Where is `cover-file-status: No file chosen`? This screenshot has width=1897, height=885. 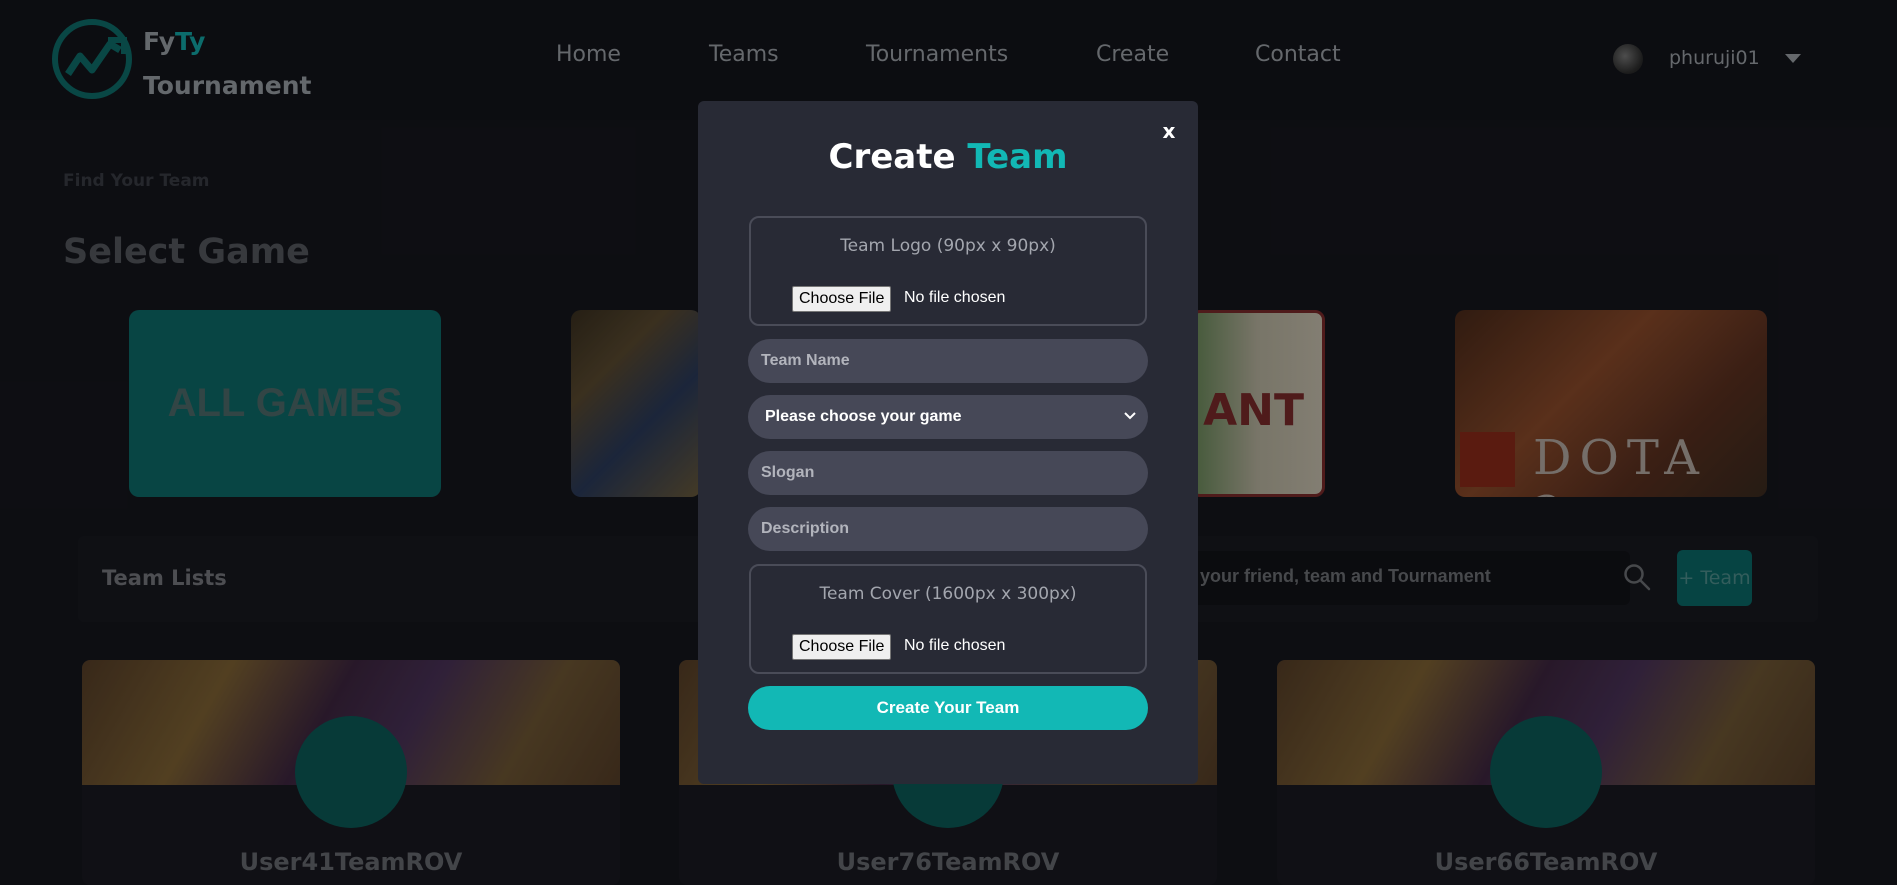
cover-file-status: No file chosen is located at coordinates (955, 645).